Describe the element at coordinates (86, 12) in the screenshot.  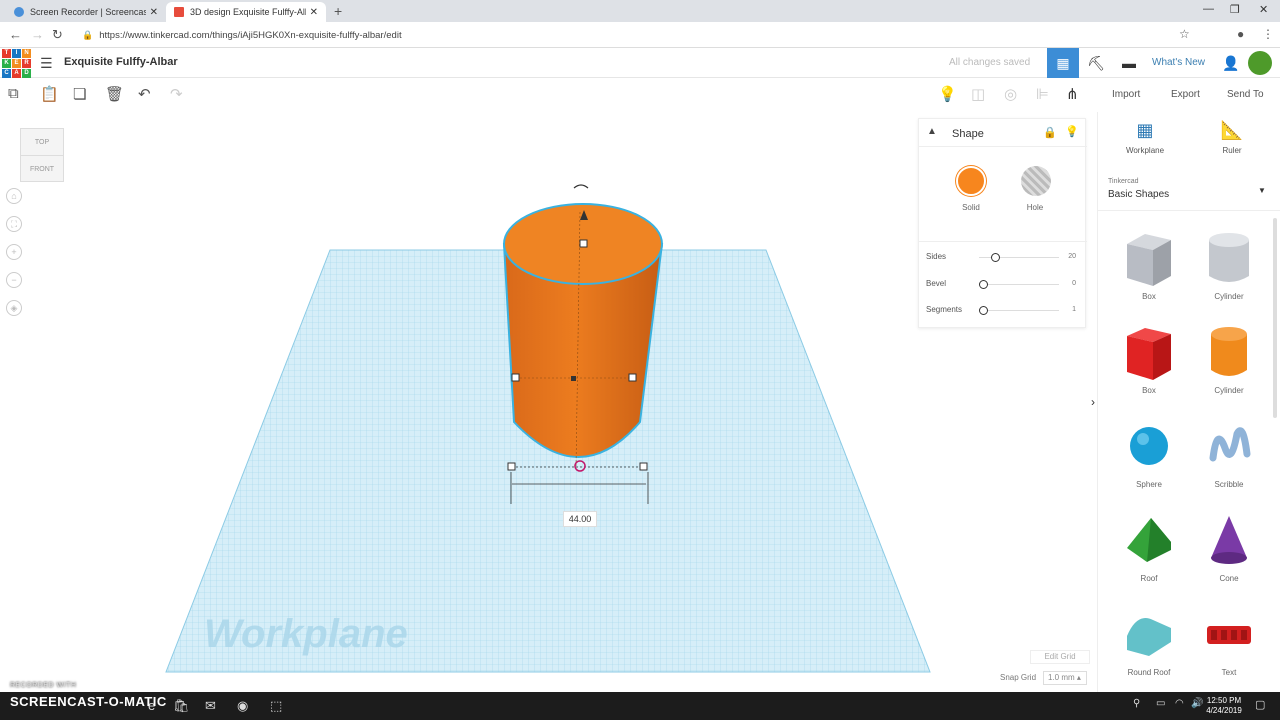
I see `tab-screen-recorder: Screen Recorder | Screencast-O-Matic ✕` at that location.